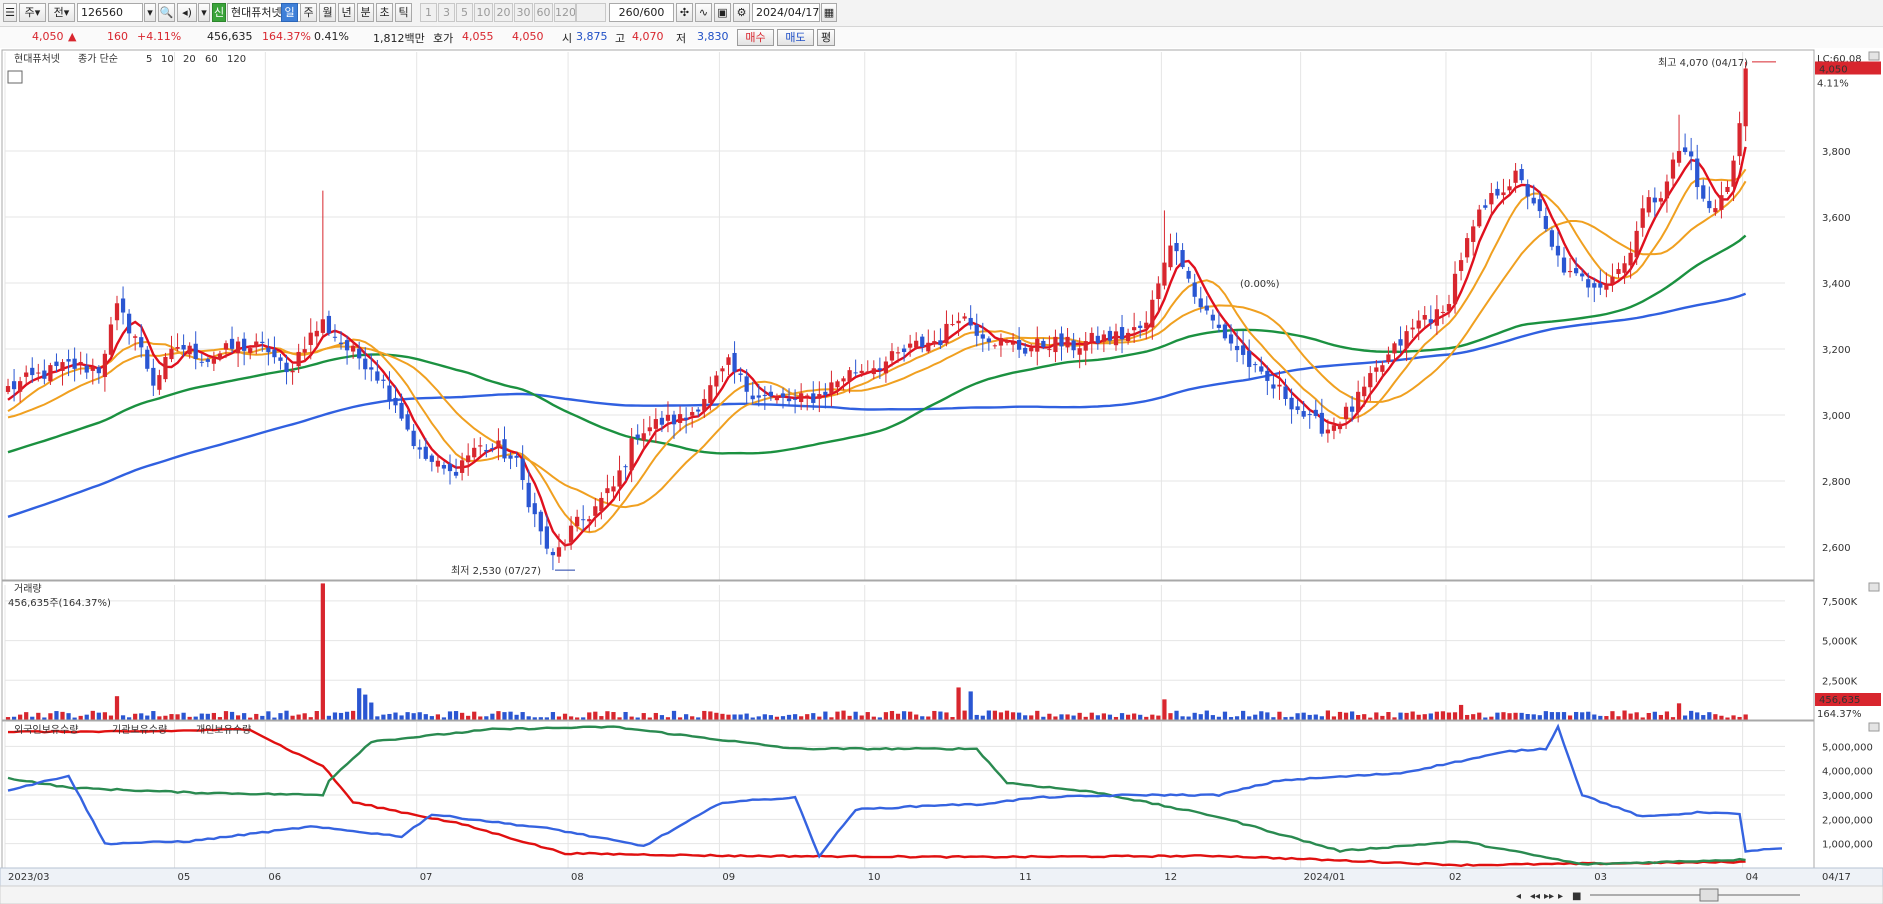  I want to click on interval-tab-6: 60, so click(543, 12).